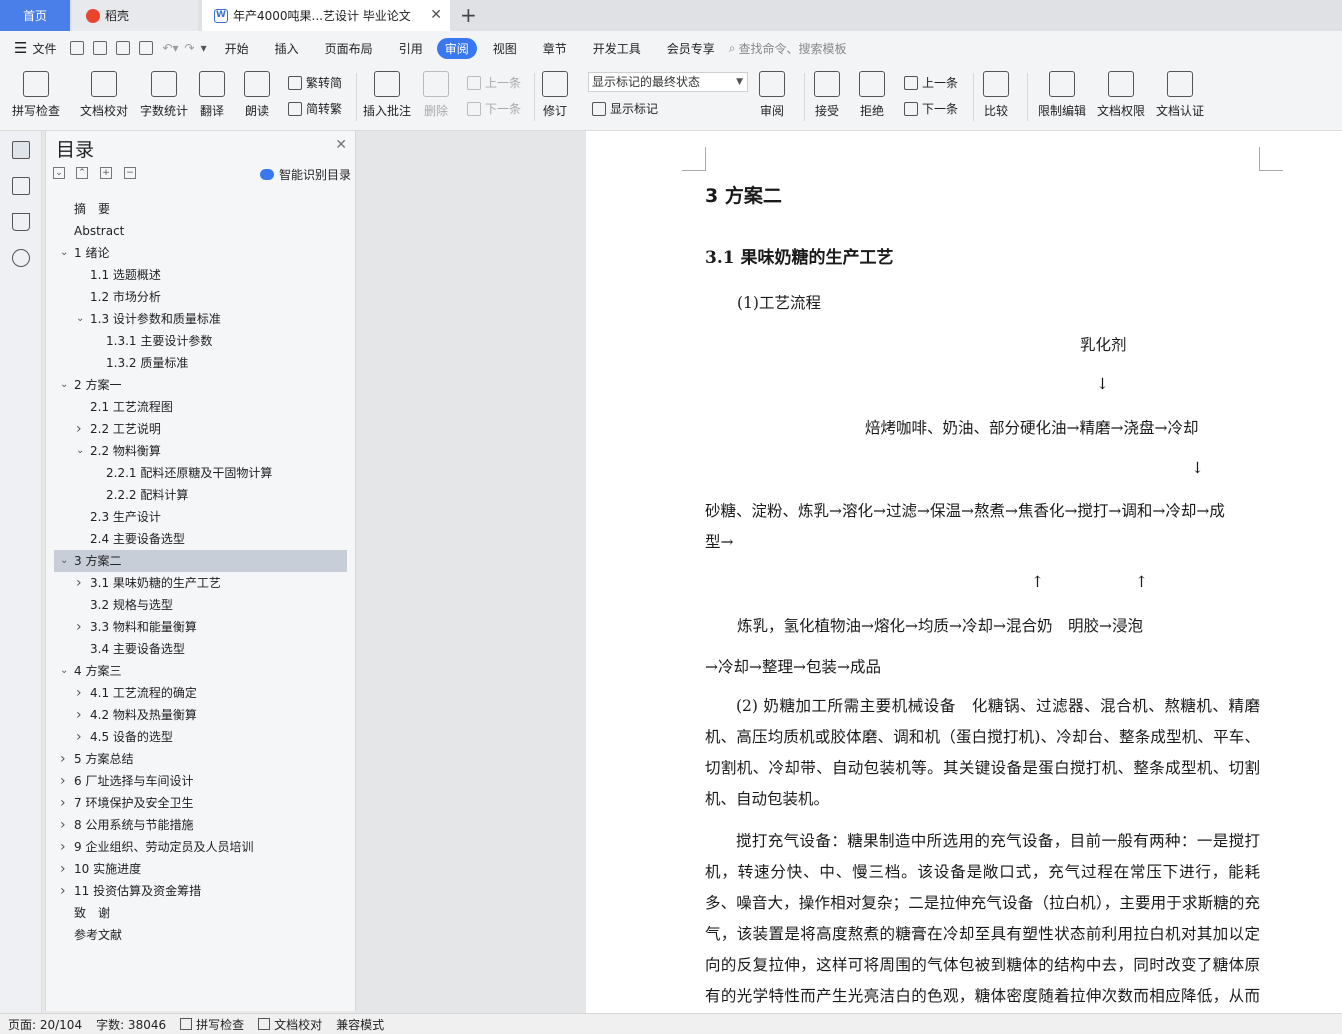 This screenshot has height=1034, width=1342. What do you see at coordinates (436, 95) in the screenshot?
I see `delete-comment-button: 删除` at bounding box center [436, 95].